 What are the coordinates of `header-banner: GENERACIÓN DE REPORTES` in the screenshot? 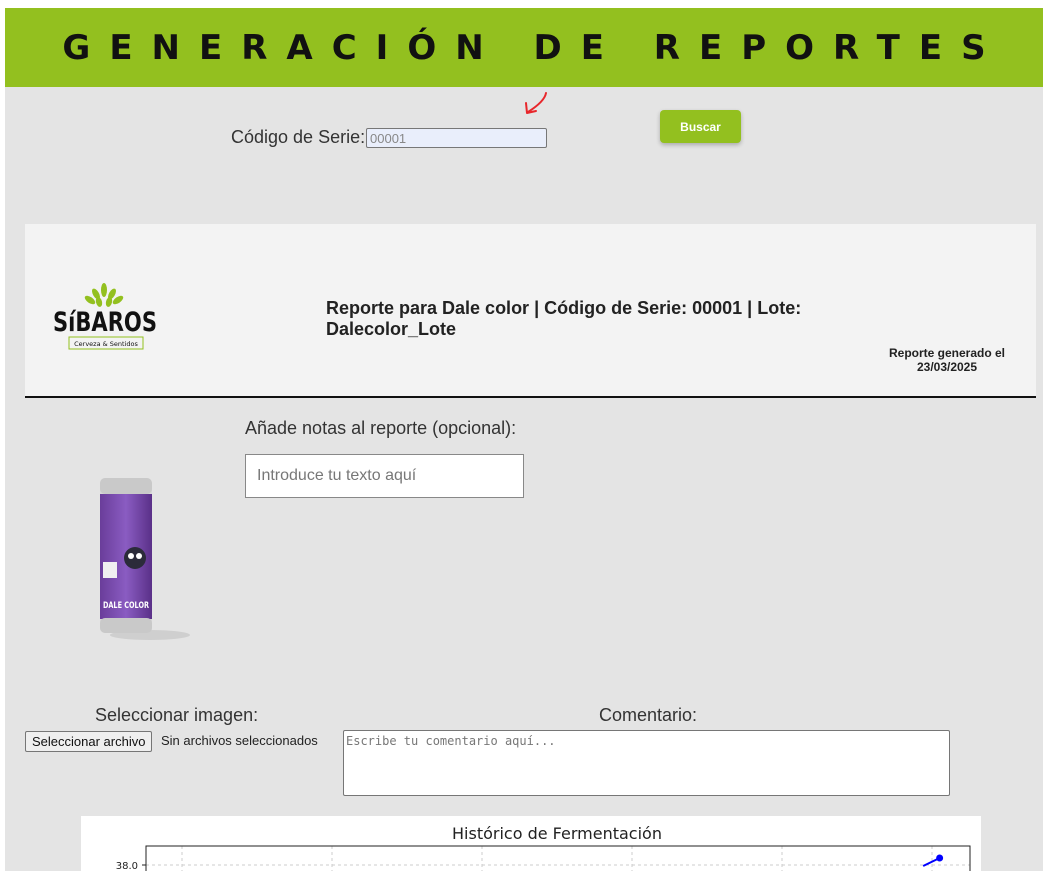 It's located at (524, 47).